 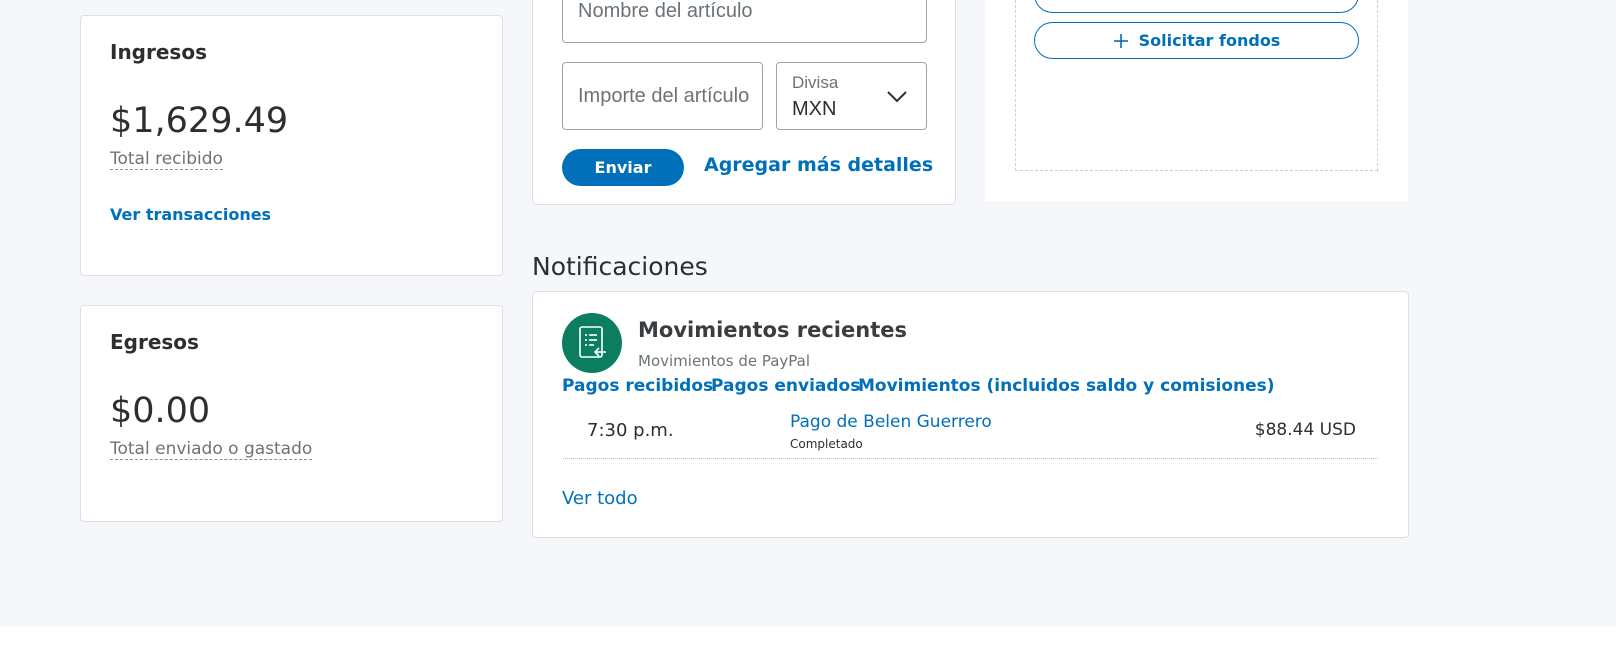 What do you see at coordinates (620, 266) in the screenshot?
I see `notifications-title: Notificaciones` at bounding box center [620, 266].